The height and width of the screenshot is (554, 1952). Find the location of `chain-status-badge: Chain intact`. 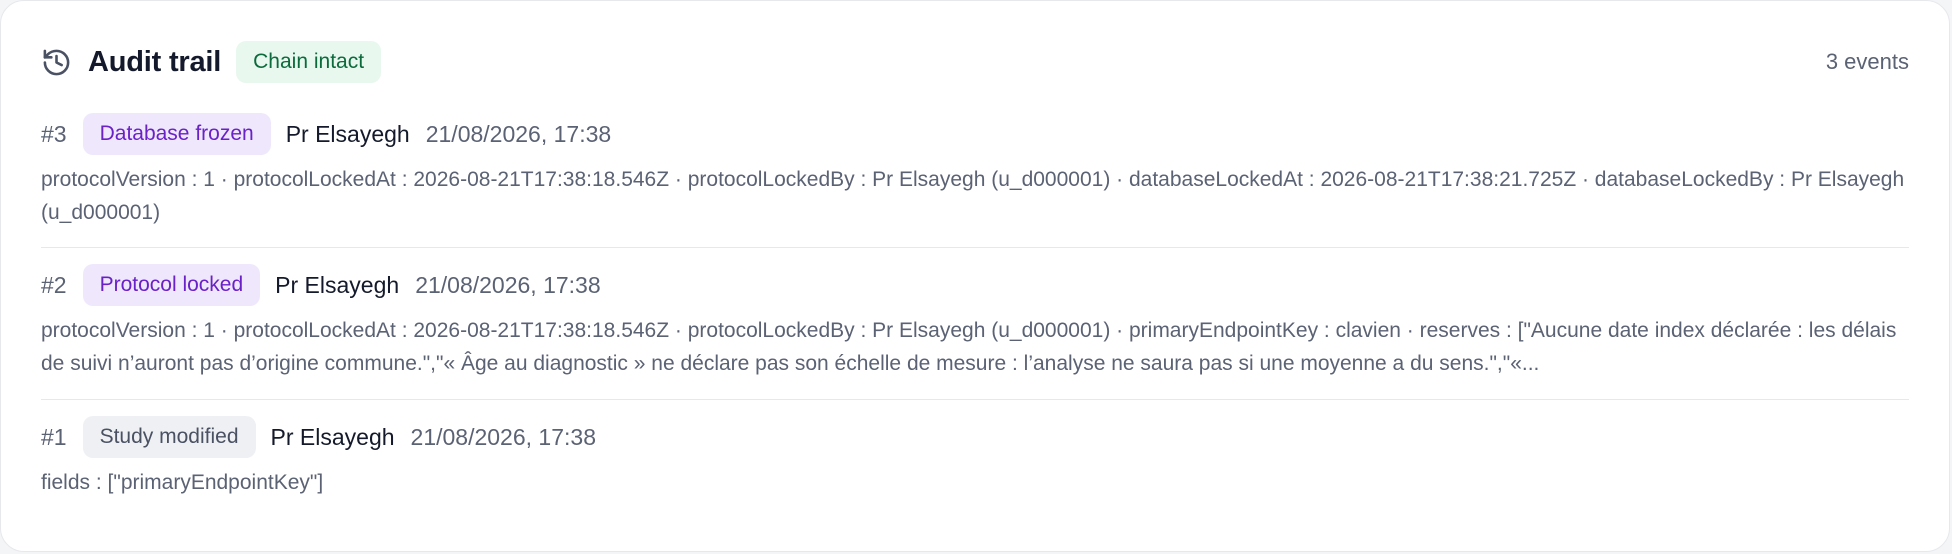

chain-status-badge: Chain intact is located at coordinates (309, 62).